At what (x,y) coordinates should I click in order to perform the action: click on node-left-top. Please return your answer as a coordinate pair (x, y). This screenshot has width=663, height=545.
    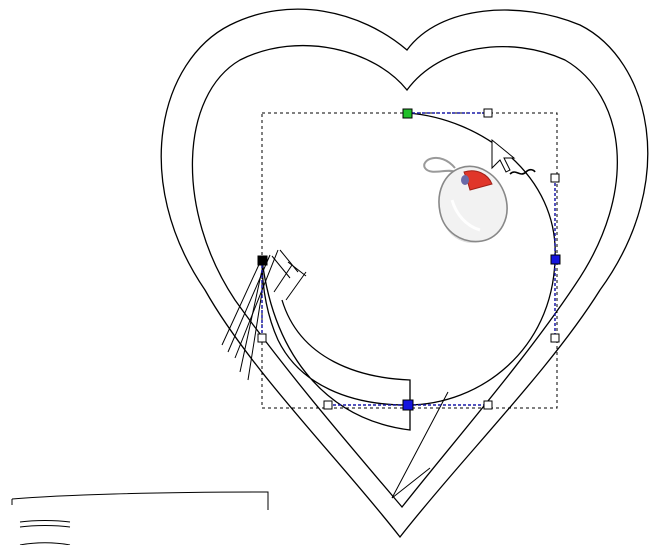
    Looking at the image, I should click on (262, 260).